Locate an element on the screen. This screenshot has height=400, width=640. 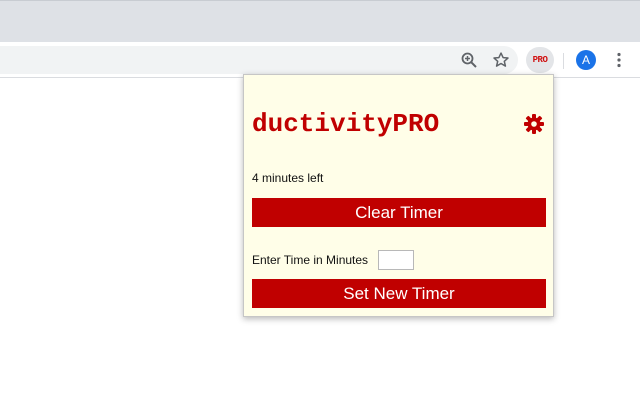
browser-toolbar: PRO A is located at coordinates (320, 60).